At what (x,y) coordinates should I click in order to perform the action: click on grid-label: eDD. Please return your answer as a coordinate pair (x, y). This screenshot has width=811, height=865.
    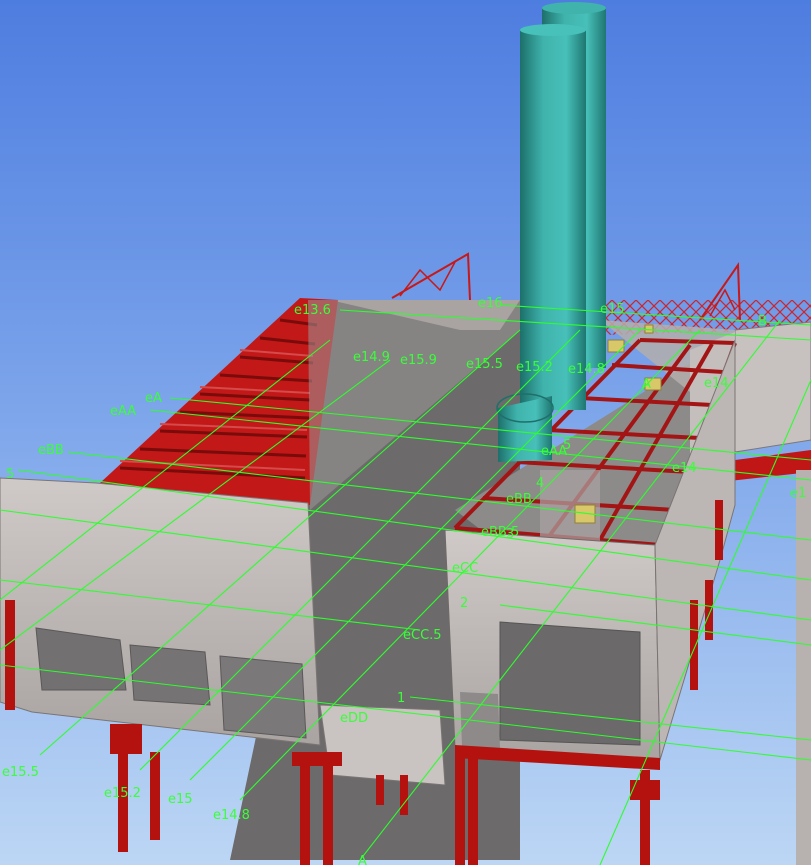
    Looking at the image, I should click on (354, 718).